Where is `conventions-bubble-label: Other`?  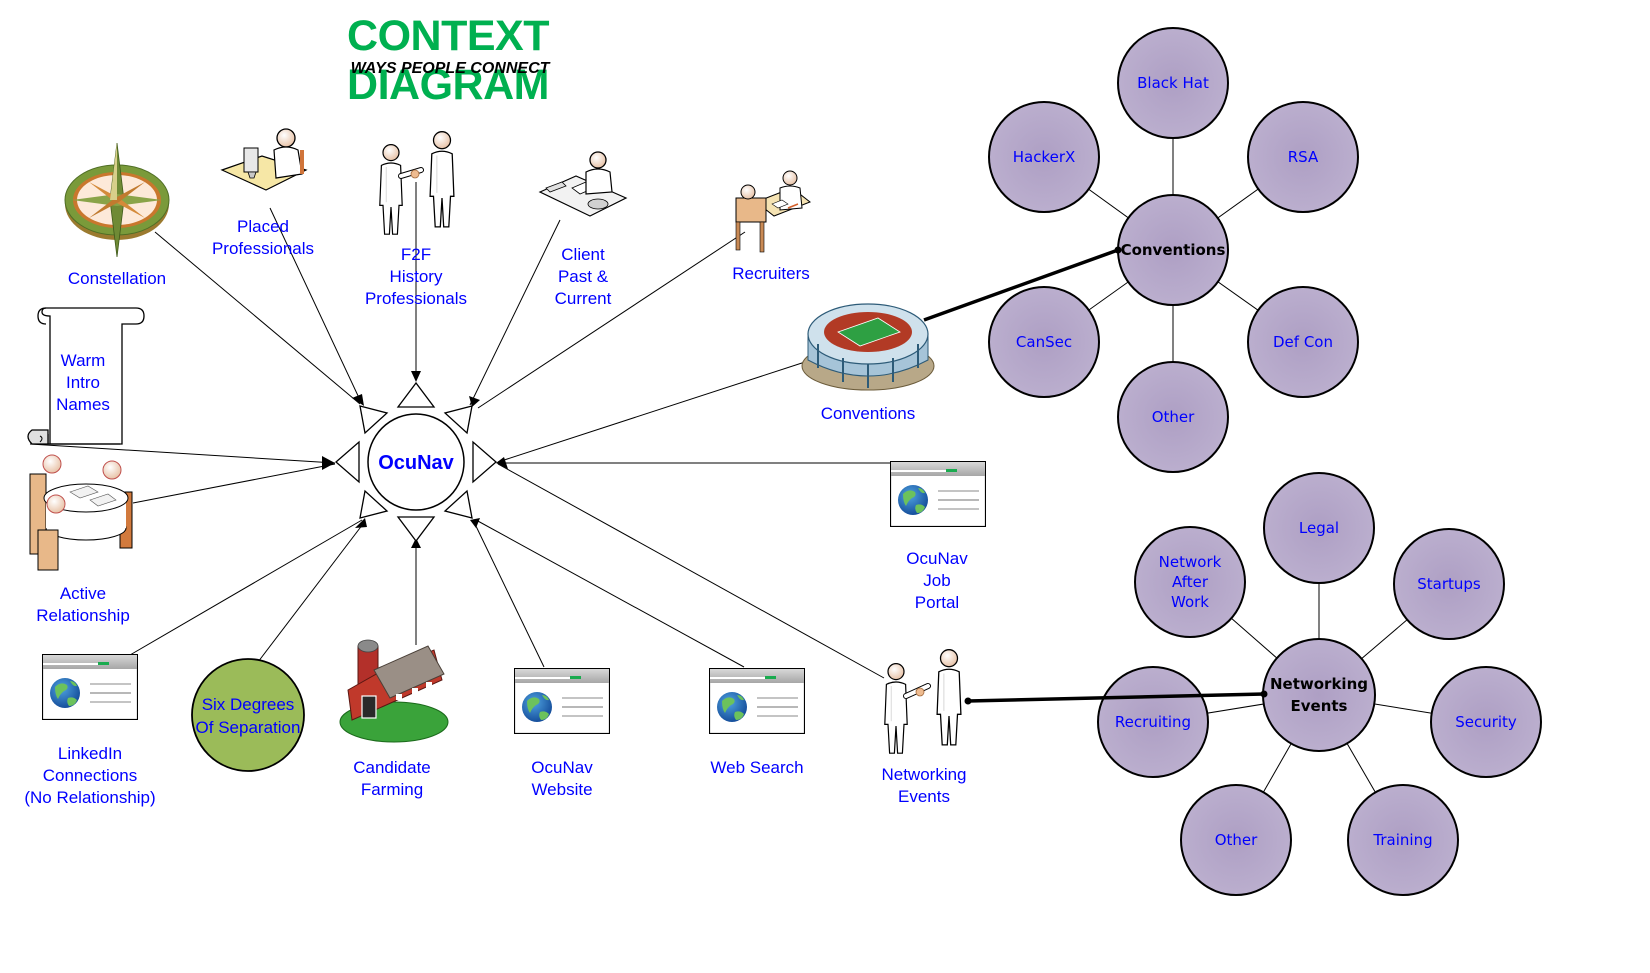 conventions-bubble-label: Other is located at coordinates (1173, 417).